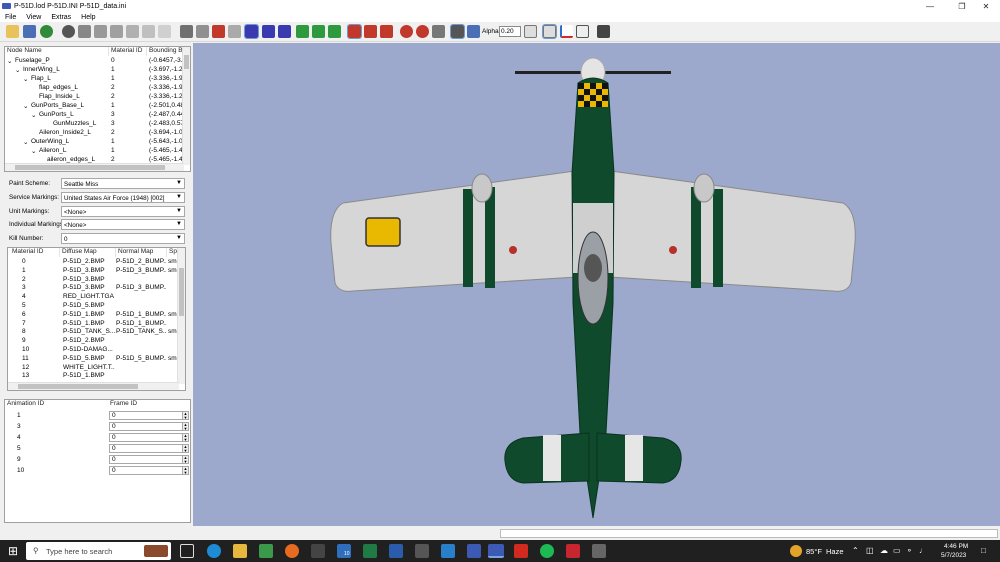  I want to click on table-row: ⌄GunPorts_Base_L 1 (-2.501,0.480, so click(97, 106).